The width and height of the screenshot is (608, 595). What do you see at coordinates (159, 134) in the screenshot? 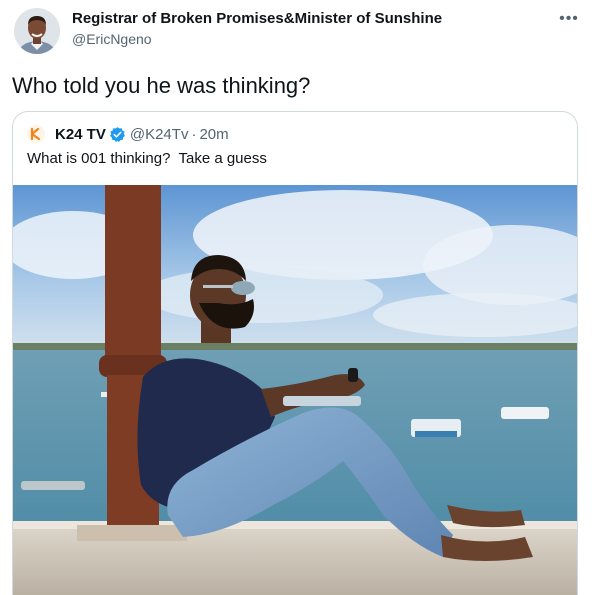
I see `quoted-author-handle: @K24Tv` at bounding box center [159, 134].